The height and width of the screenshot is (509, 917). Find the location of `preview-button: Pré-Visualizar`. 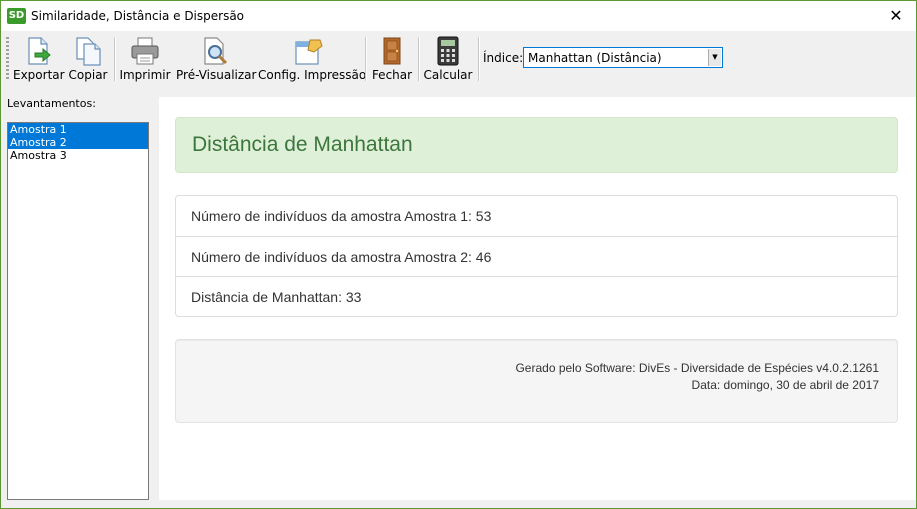

preview-button: Pré-Visualizar is located at coordinates (216, 58).